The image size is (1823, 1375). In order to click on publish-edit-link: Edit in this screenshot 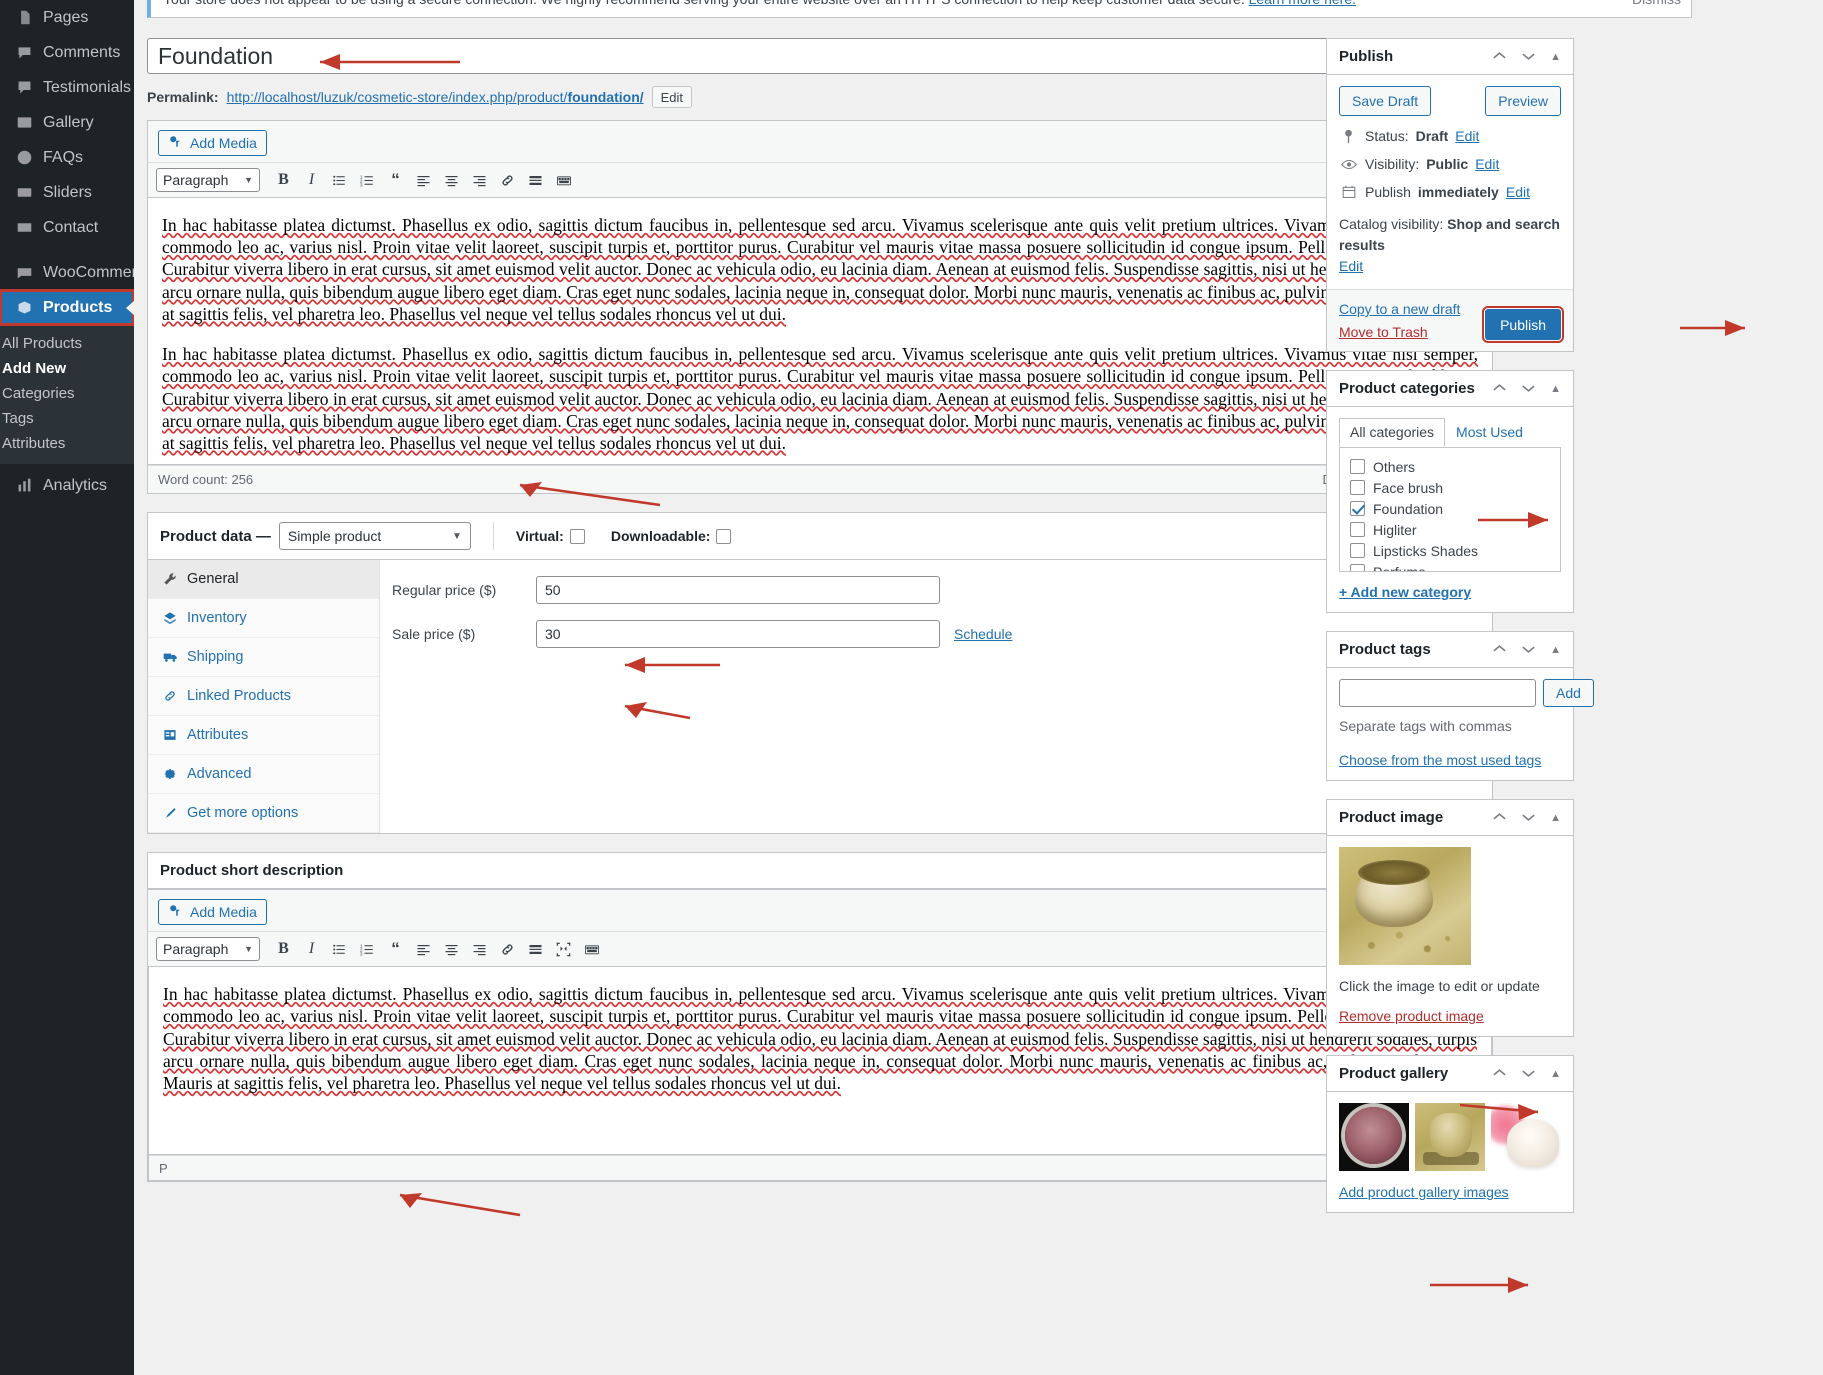, I will do `click(1518, 192)`.